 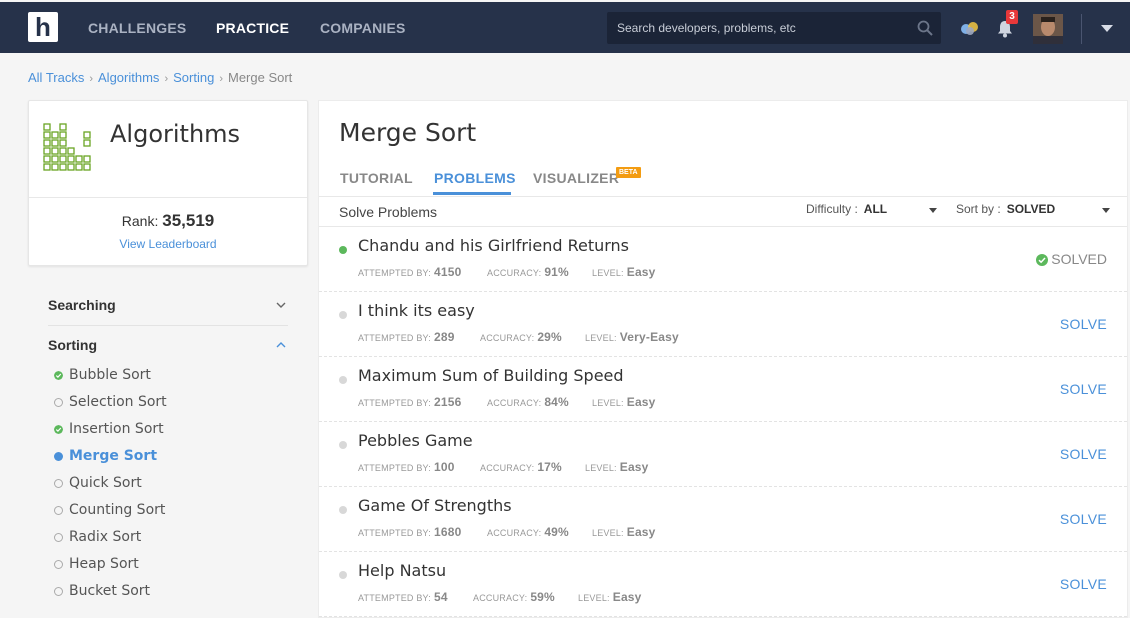 I want to click on view-leaderboard-link: View Leaderboard, so click(x=168, y=244).